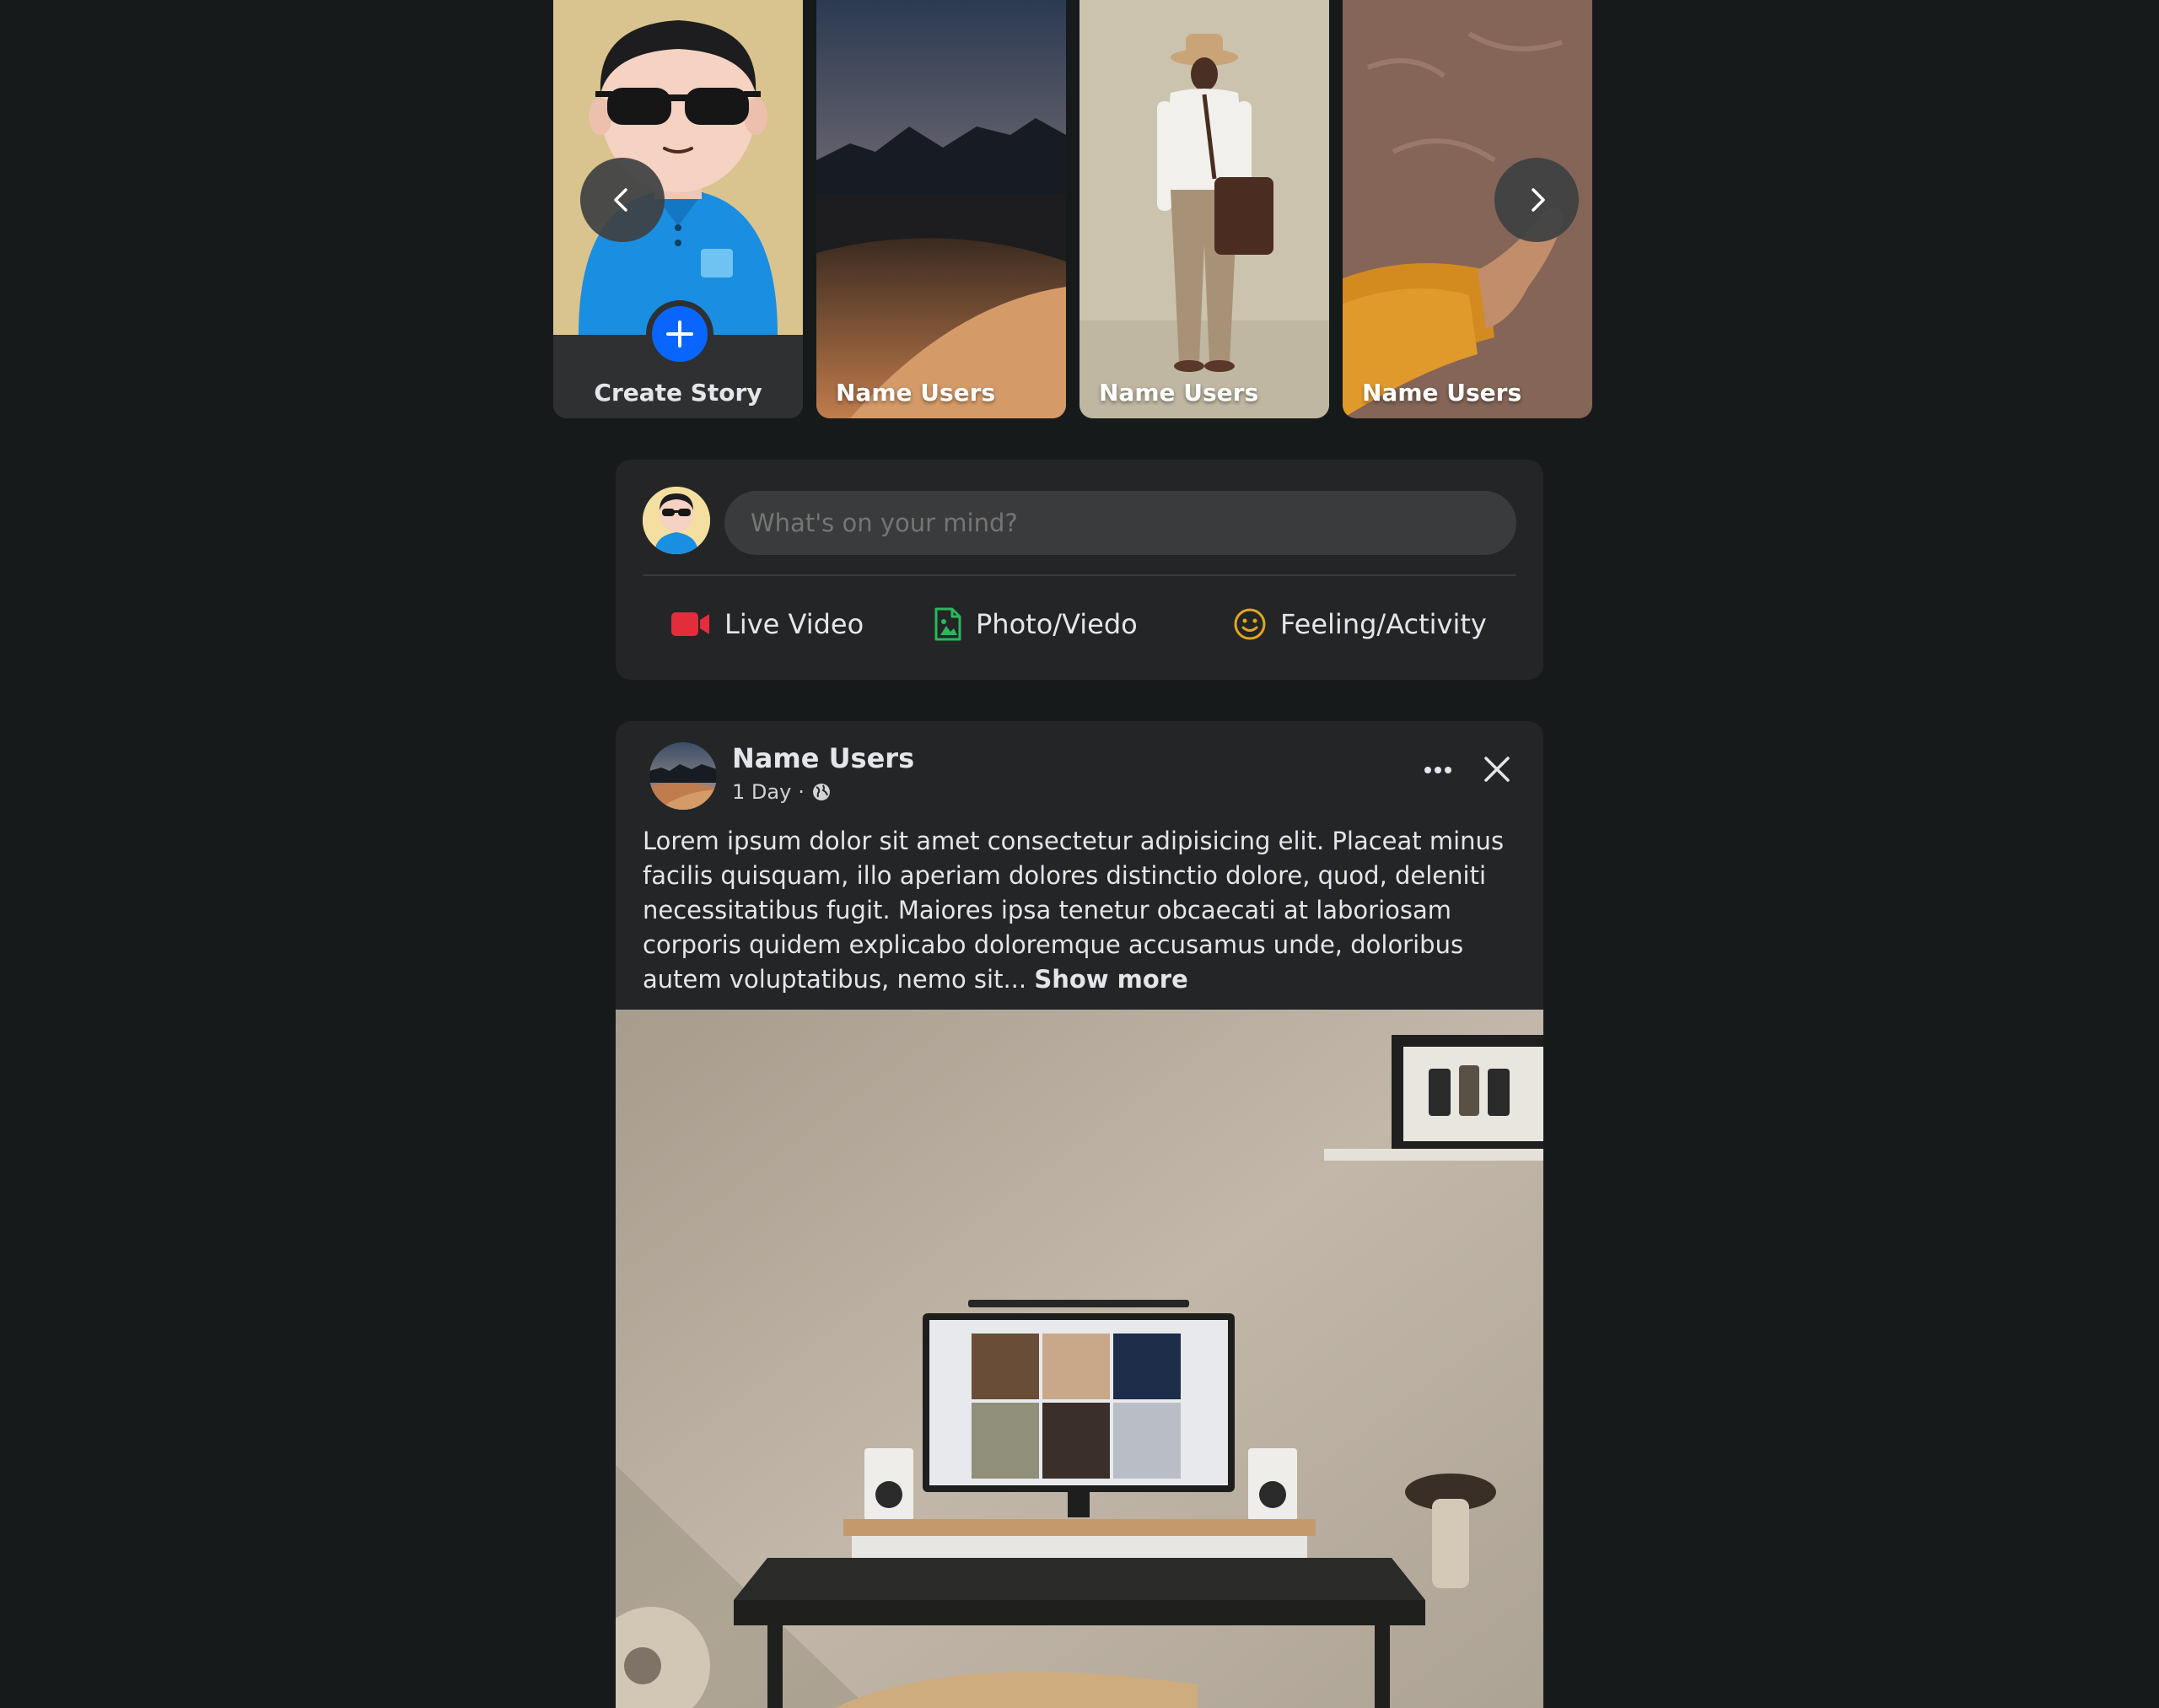  I want to click on feeling-activity-label: Feeling/Activity, so click(1383, 624).